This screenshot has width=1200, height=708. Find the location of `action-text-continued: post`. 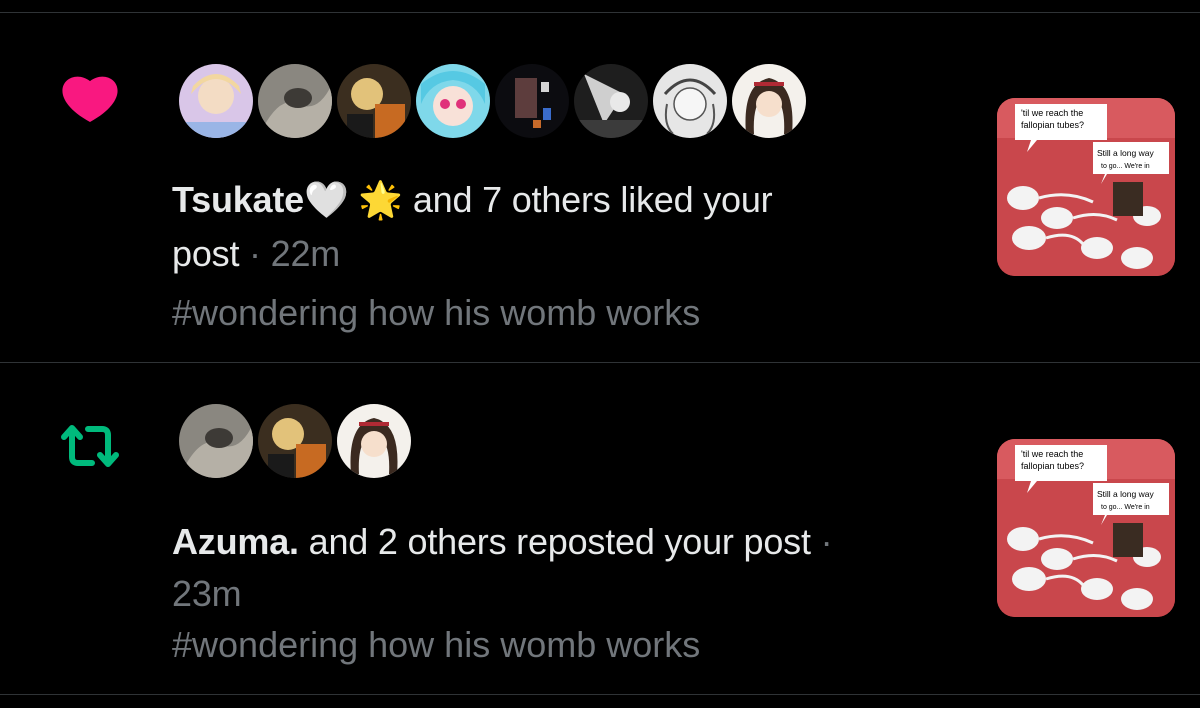

action-text-continued: post is located at coordinates (206, 253).